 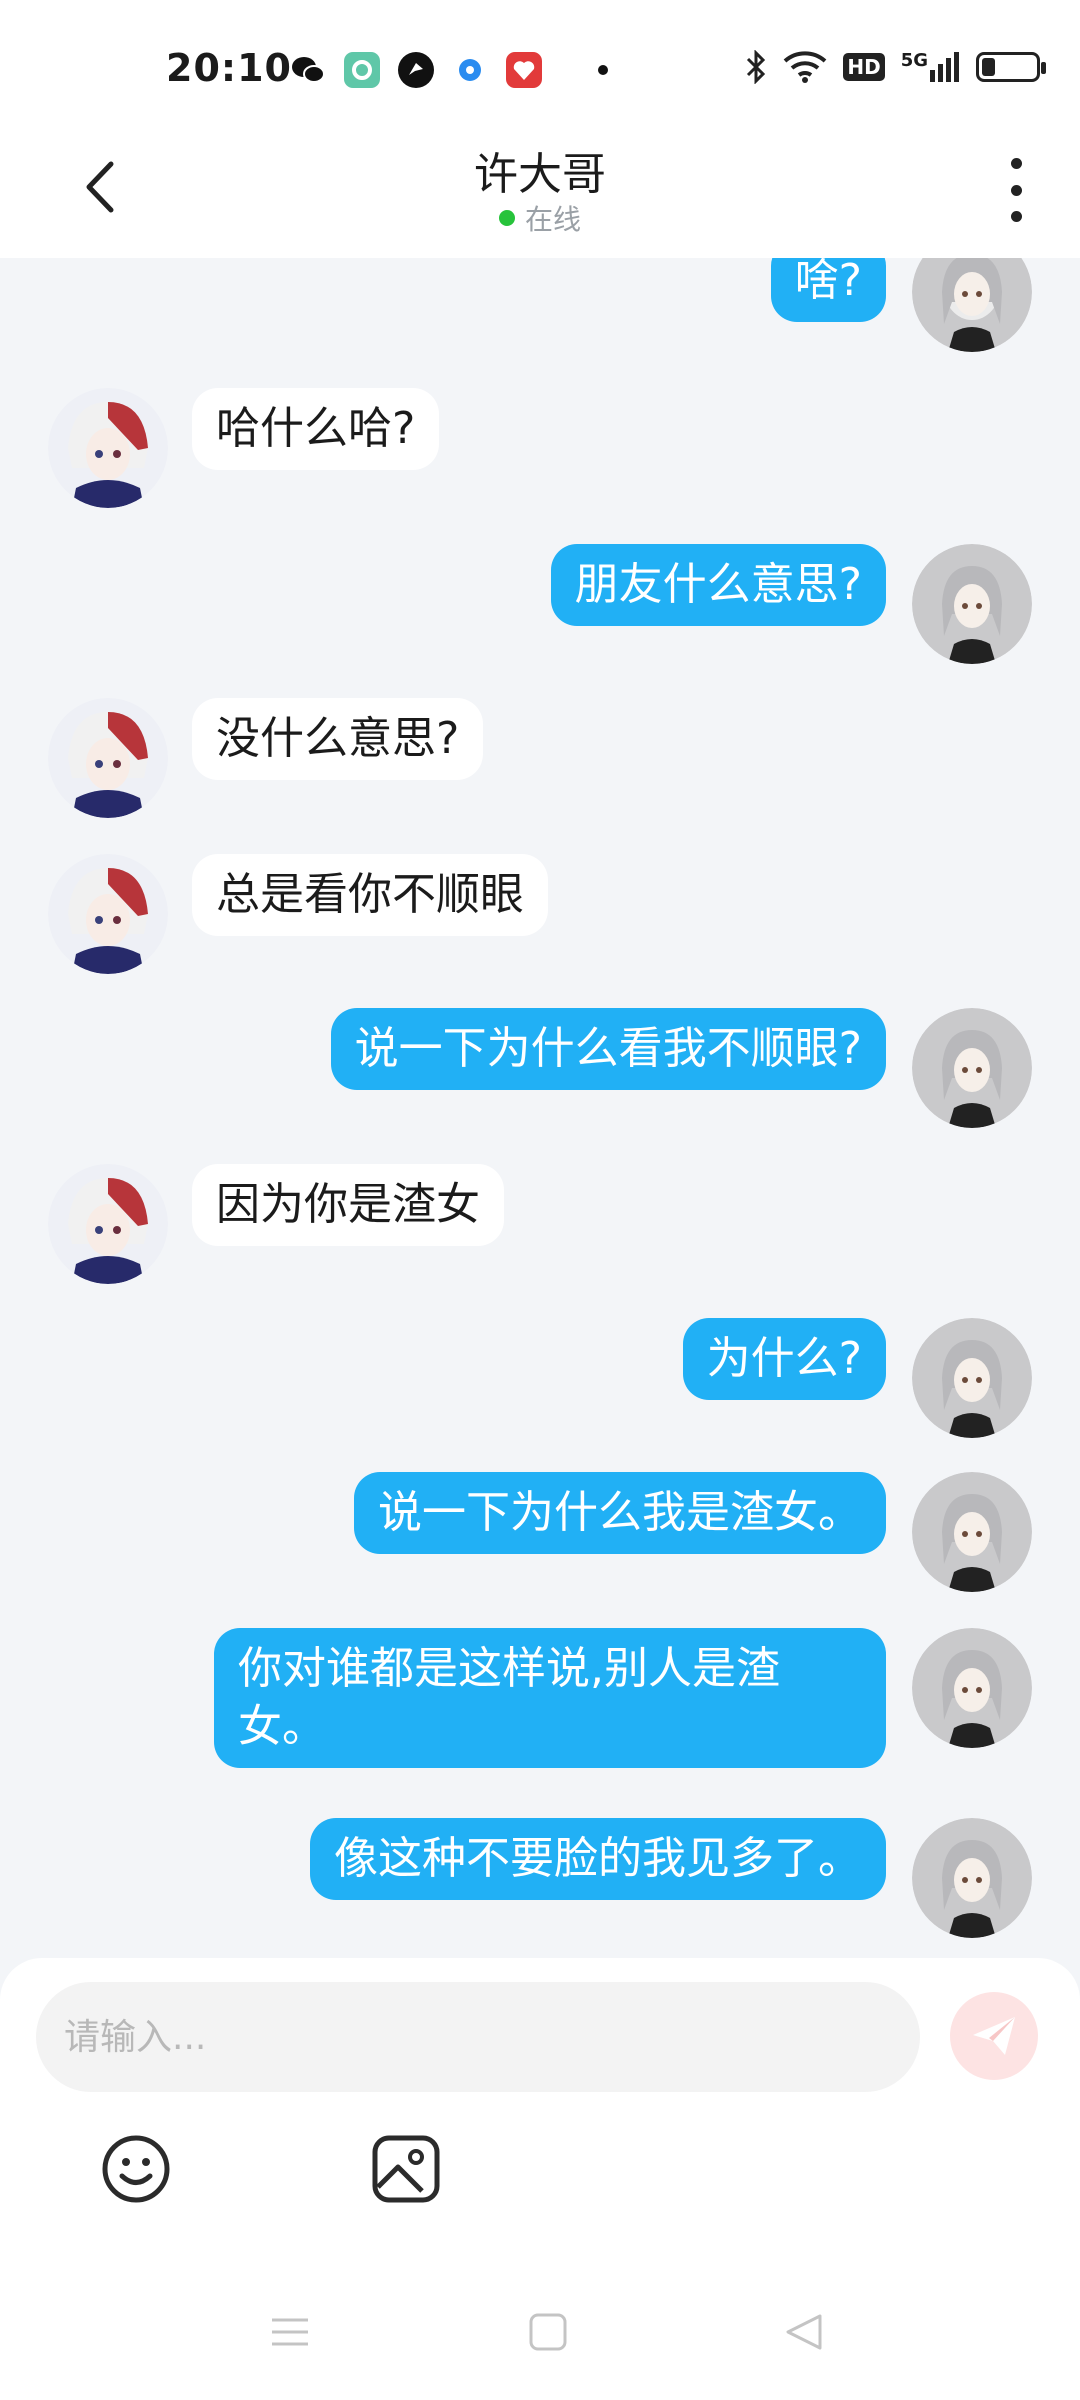 I want to click on online-dot, so click(x=506, y=218).